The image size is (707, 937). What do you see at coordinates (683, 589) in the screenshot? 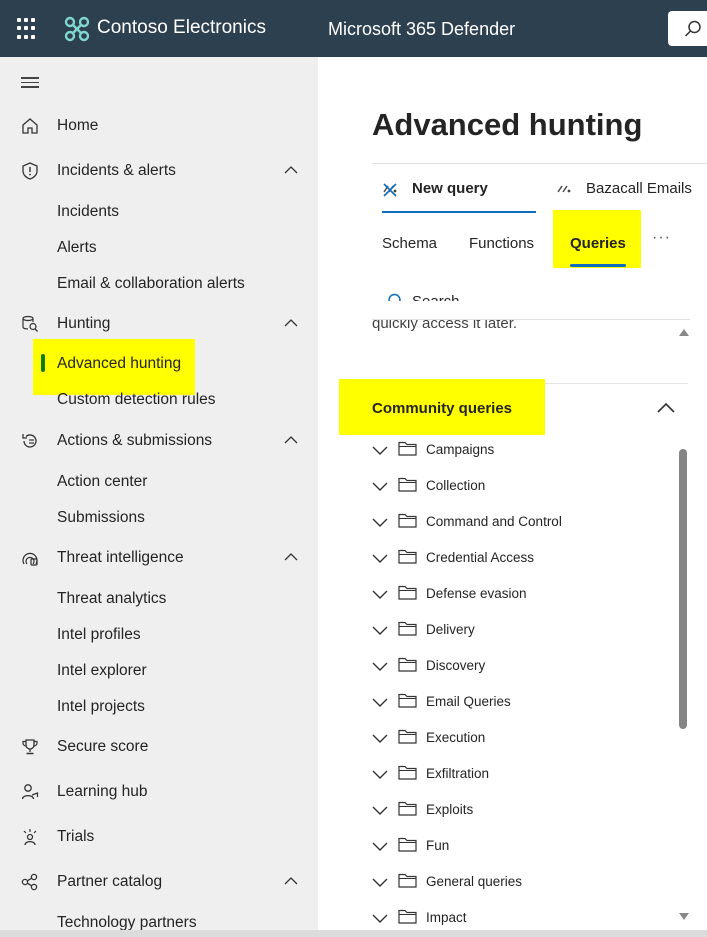
I see `scroll-thumb` at bounding box center [683, 589].